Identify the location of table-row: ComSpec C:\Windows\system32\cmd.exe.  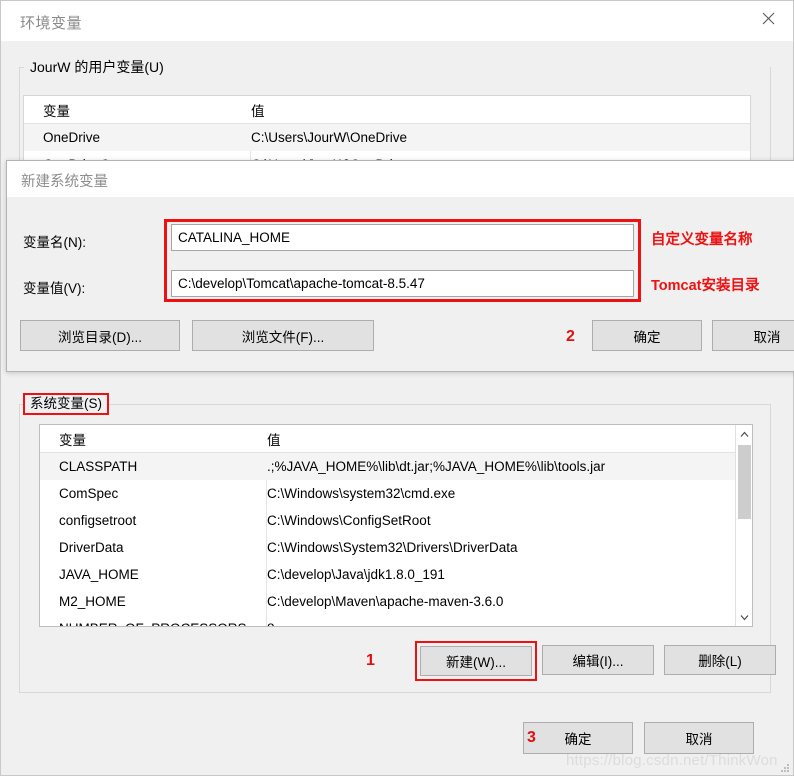
(396, 493).